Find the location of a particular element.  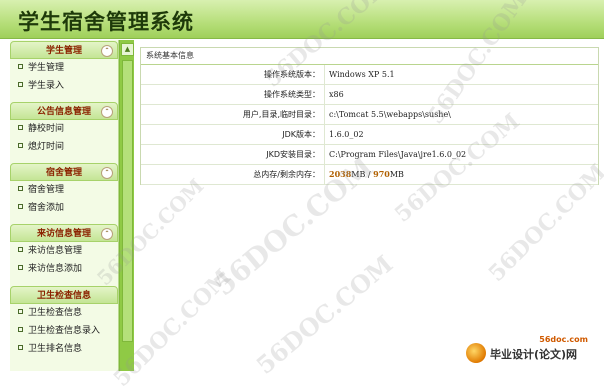

menu-group-notice: 公告信息管理 ⌃ 静校时间 熄灯时间 is located at coordinates (64, 129).